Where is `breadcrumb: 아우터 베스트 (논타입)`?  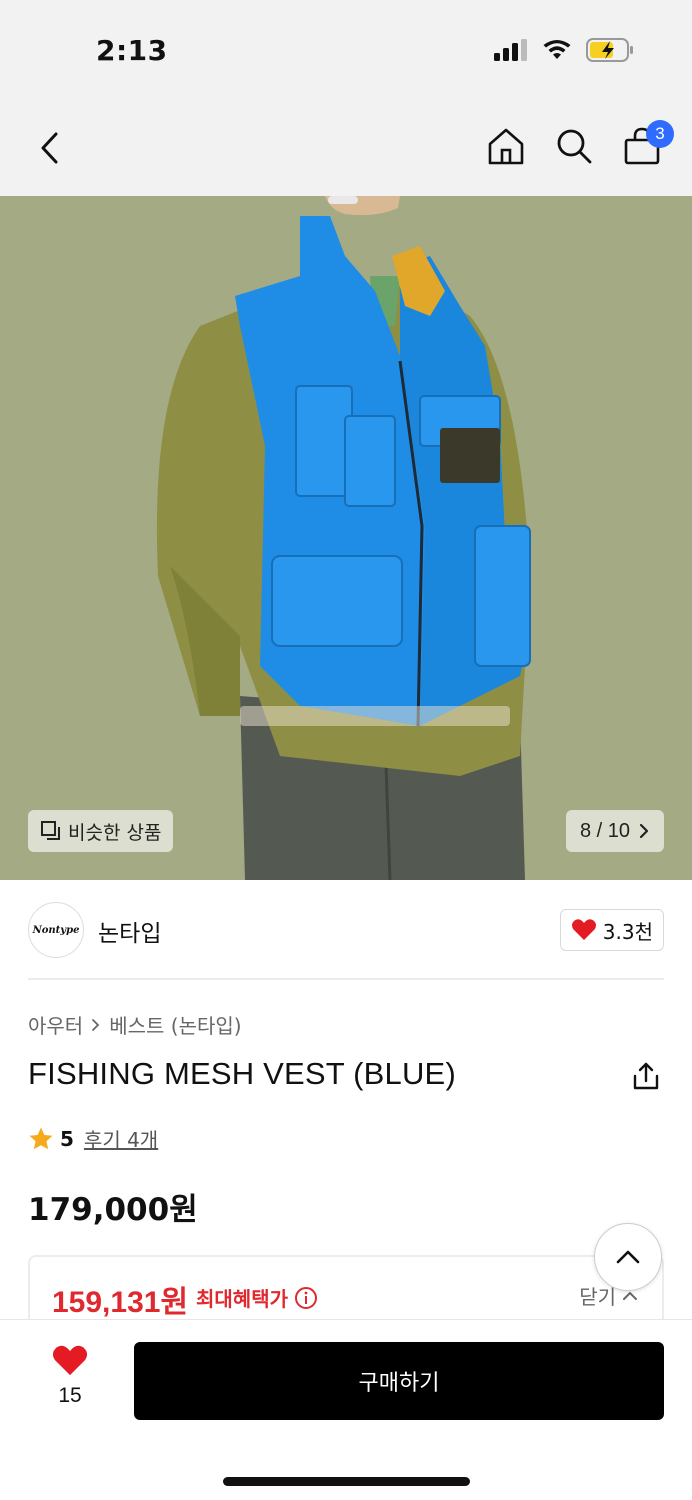 breadcrumb: 아우터 베스트 (논타입) is located at coordinates (135, 1024).